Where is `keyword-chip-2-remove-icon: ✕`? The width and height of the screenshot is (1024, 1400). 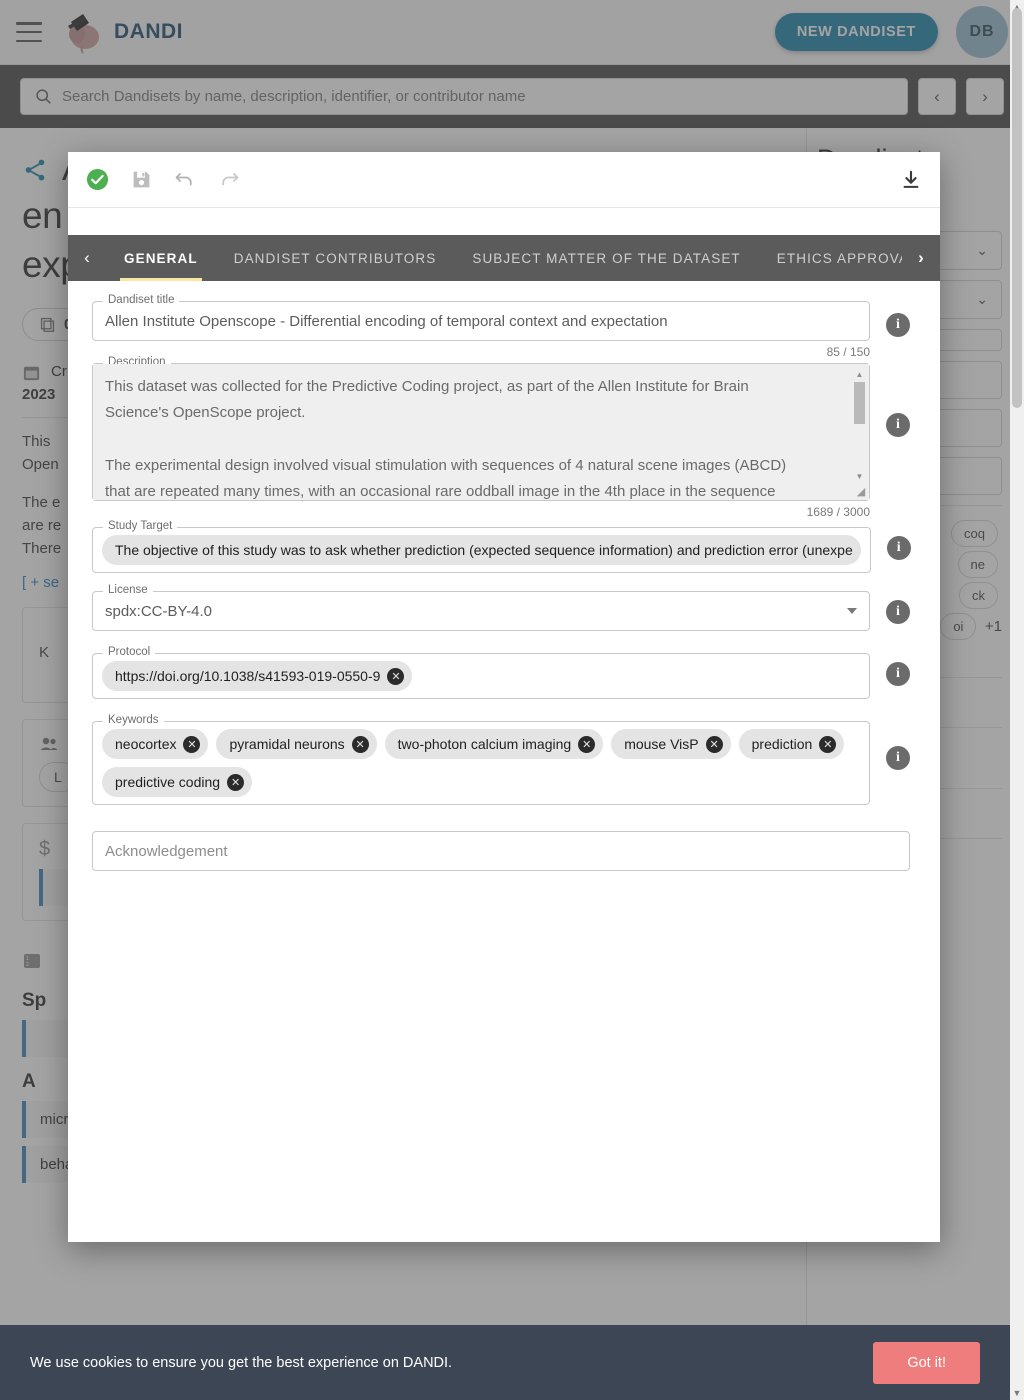 keyword-chip-2-remove-icon: ✕ is located at coordinates (587, 744).